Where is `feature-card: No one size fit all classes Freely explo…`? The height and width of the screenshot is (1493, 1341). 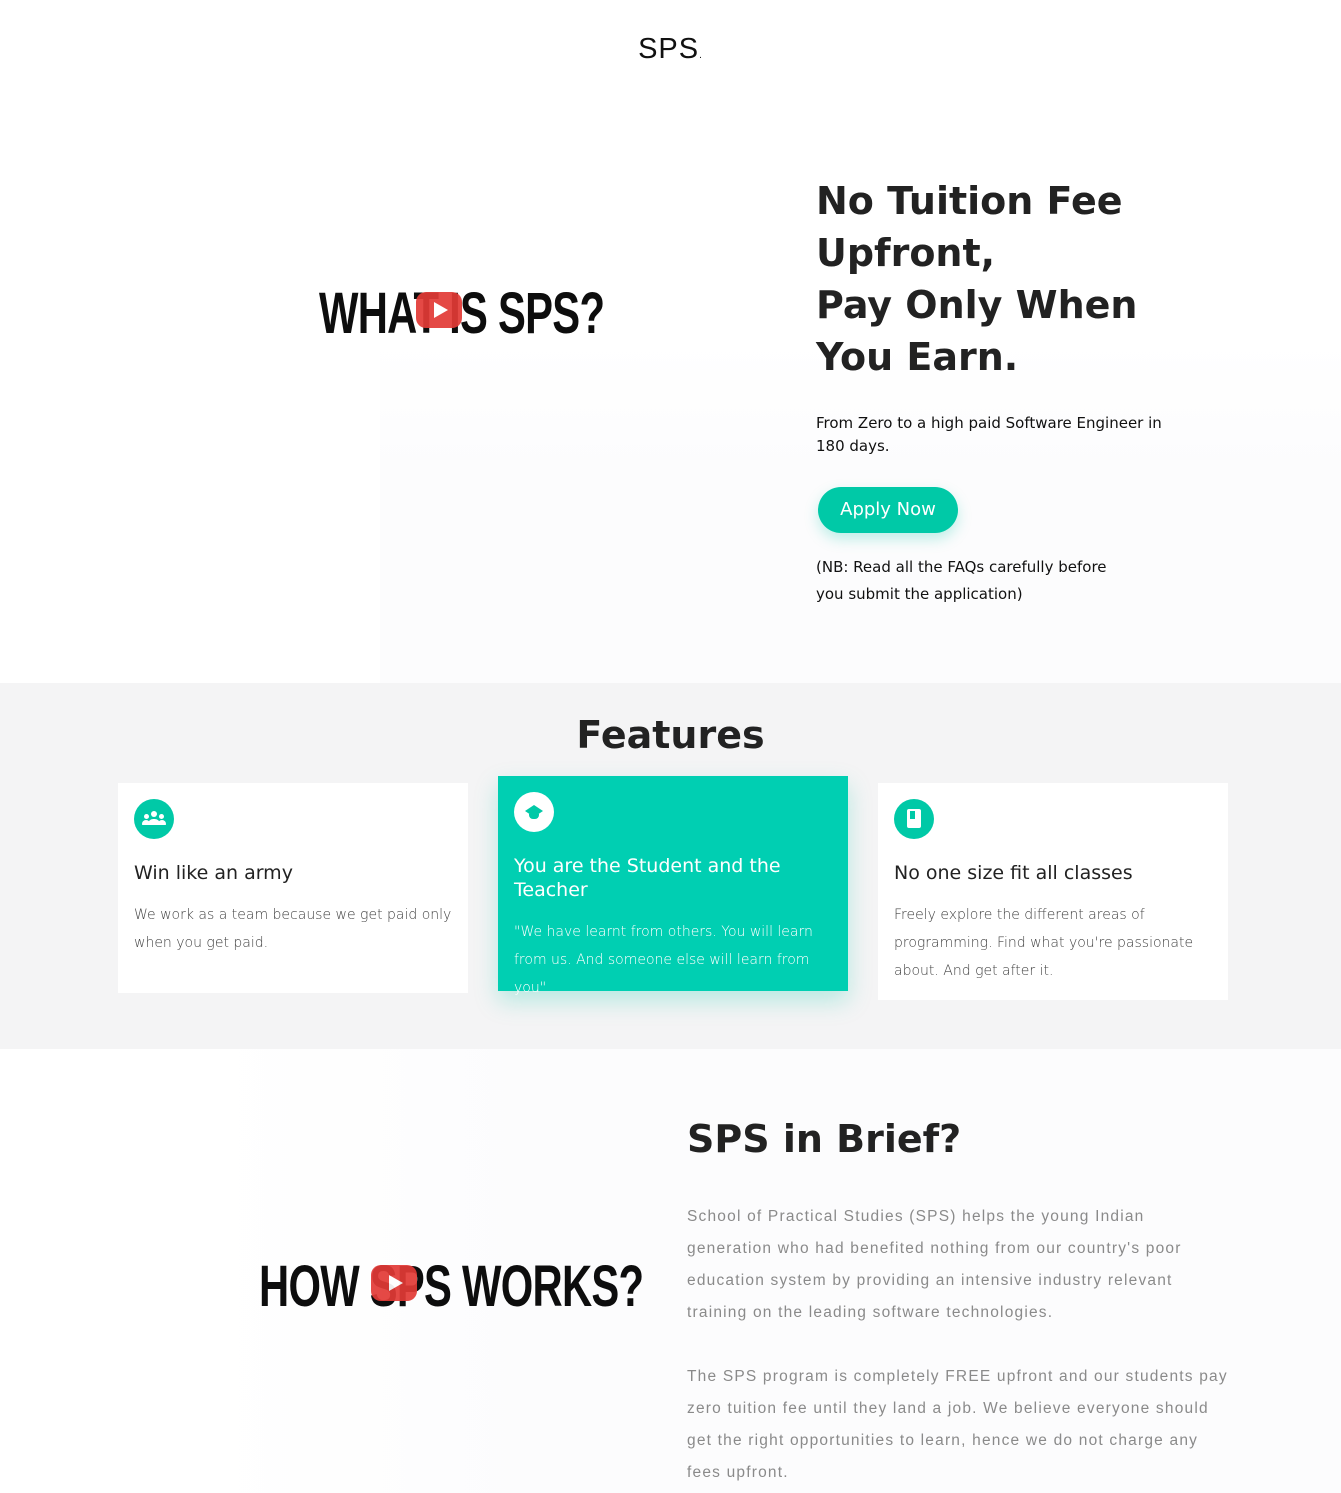 feature-card: No one size fit all classes Freely explo… is located at coordinates (1053, 891).